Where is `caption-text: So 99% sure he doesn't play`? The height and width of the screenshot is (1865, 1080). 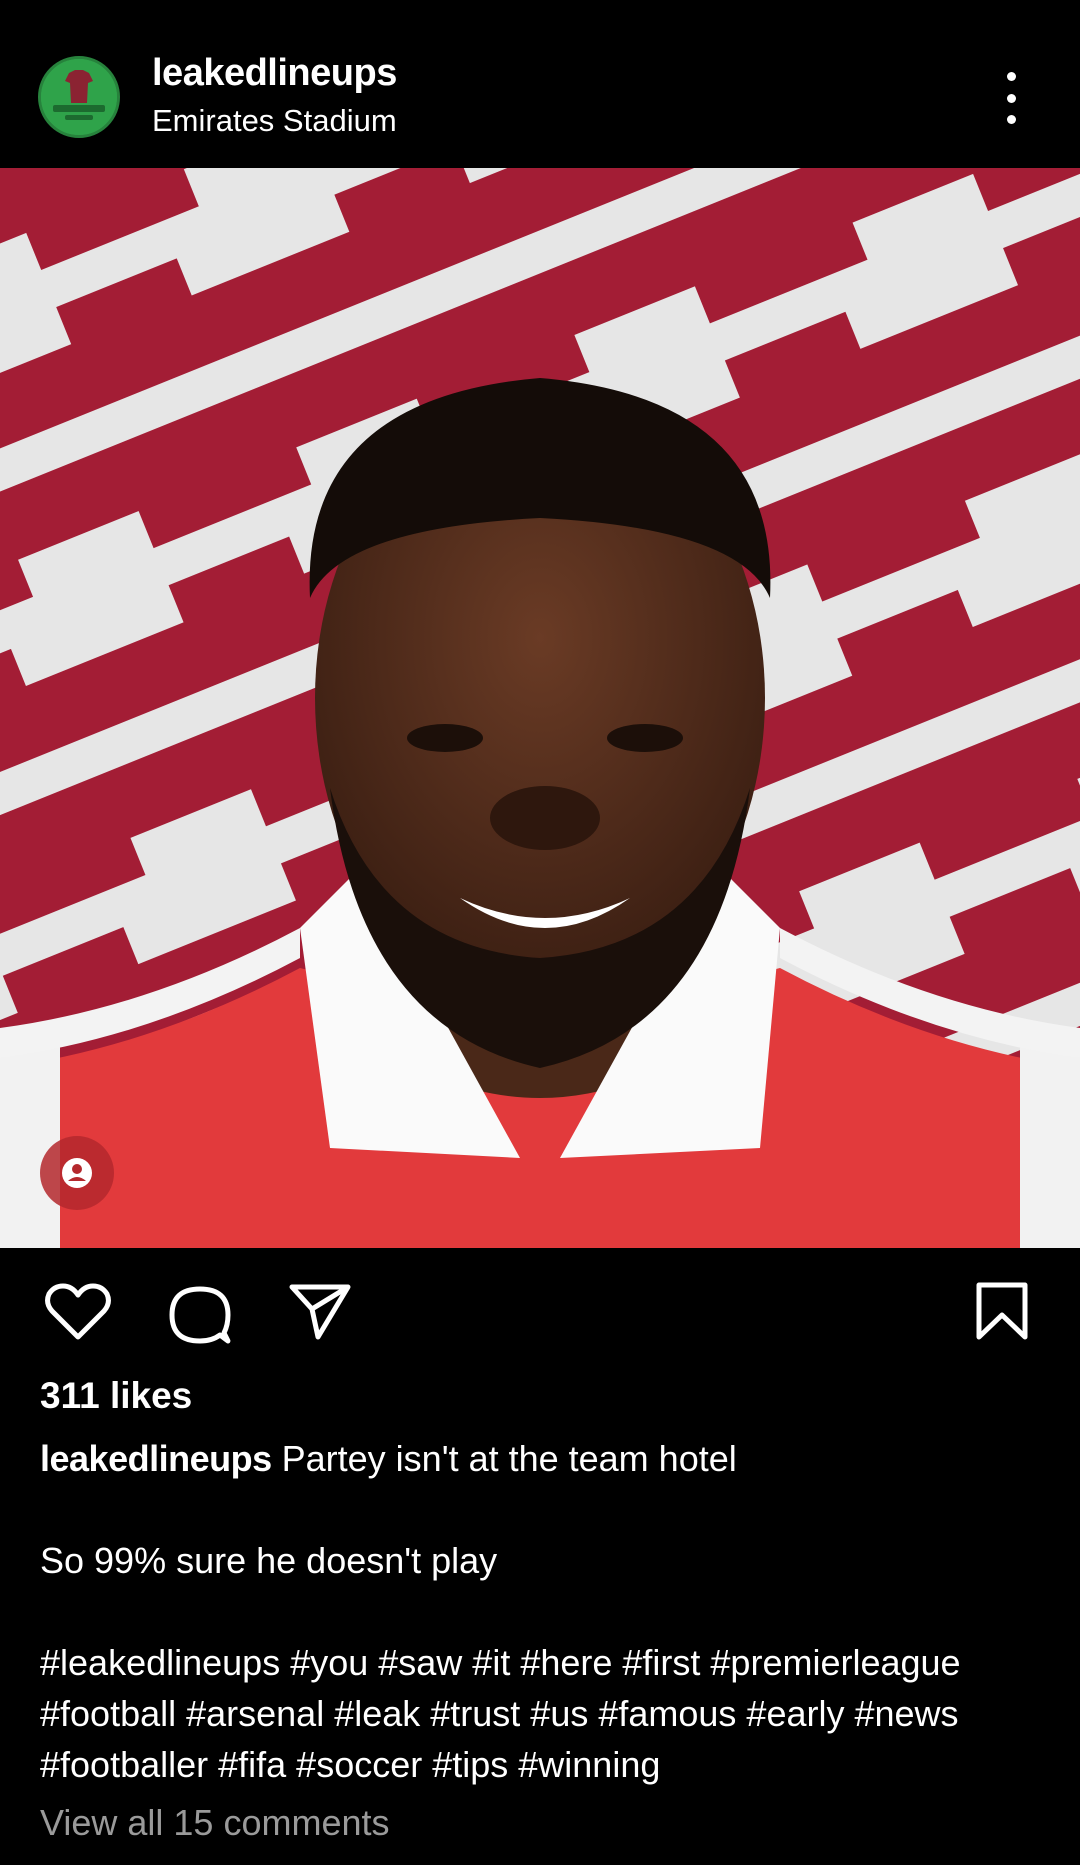 caption-text: So 99% sure he doesn't play is located at coordinates (269, 1560).